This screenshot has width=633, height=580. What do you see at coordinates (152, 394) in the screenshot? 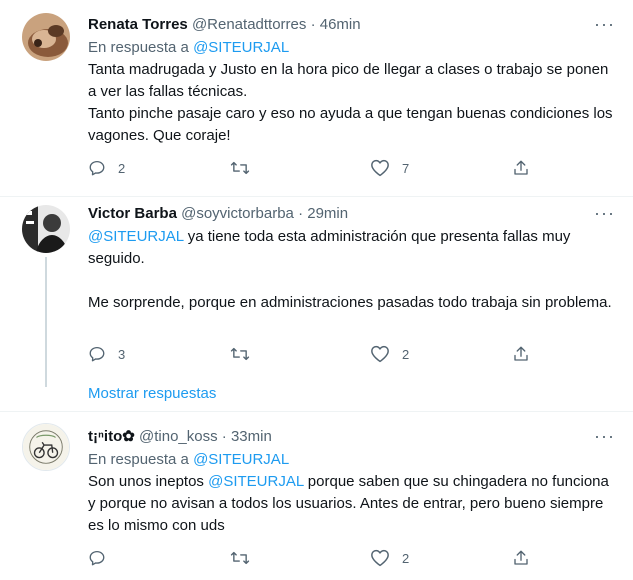
I see `show-replies-link: Mostrar respuestas` at bounding box center [152, 394].